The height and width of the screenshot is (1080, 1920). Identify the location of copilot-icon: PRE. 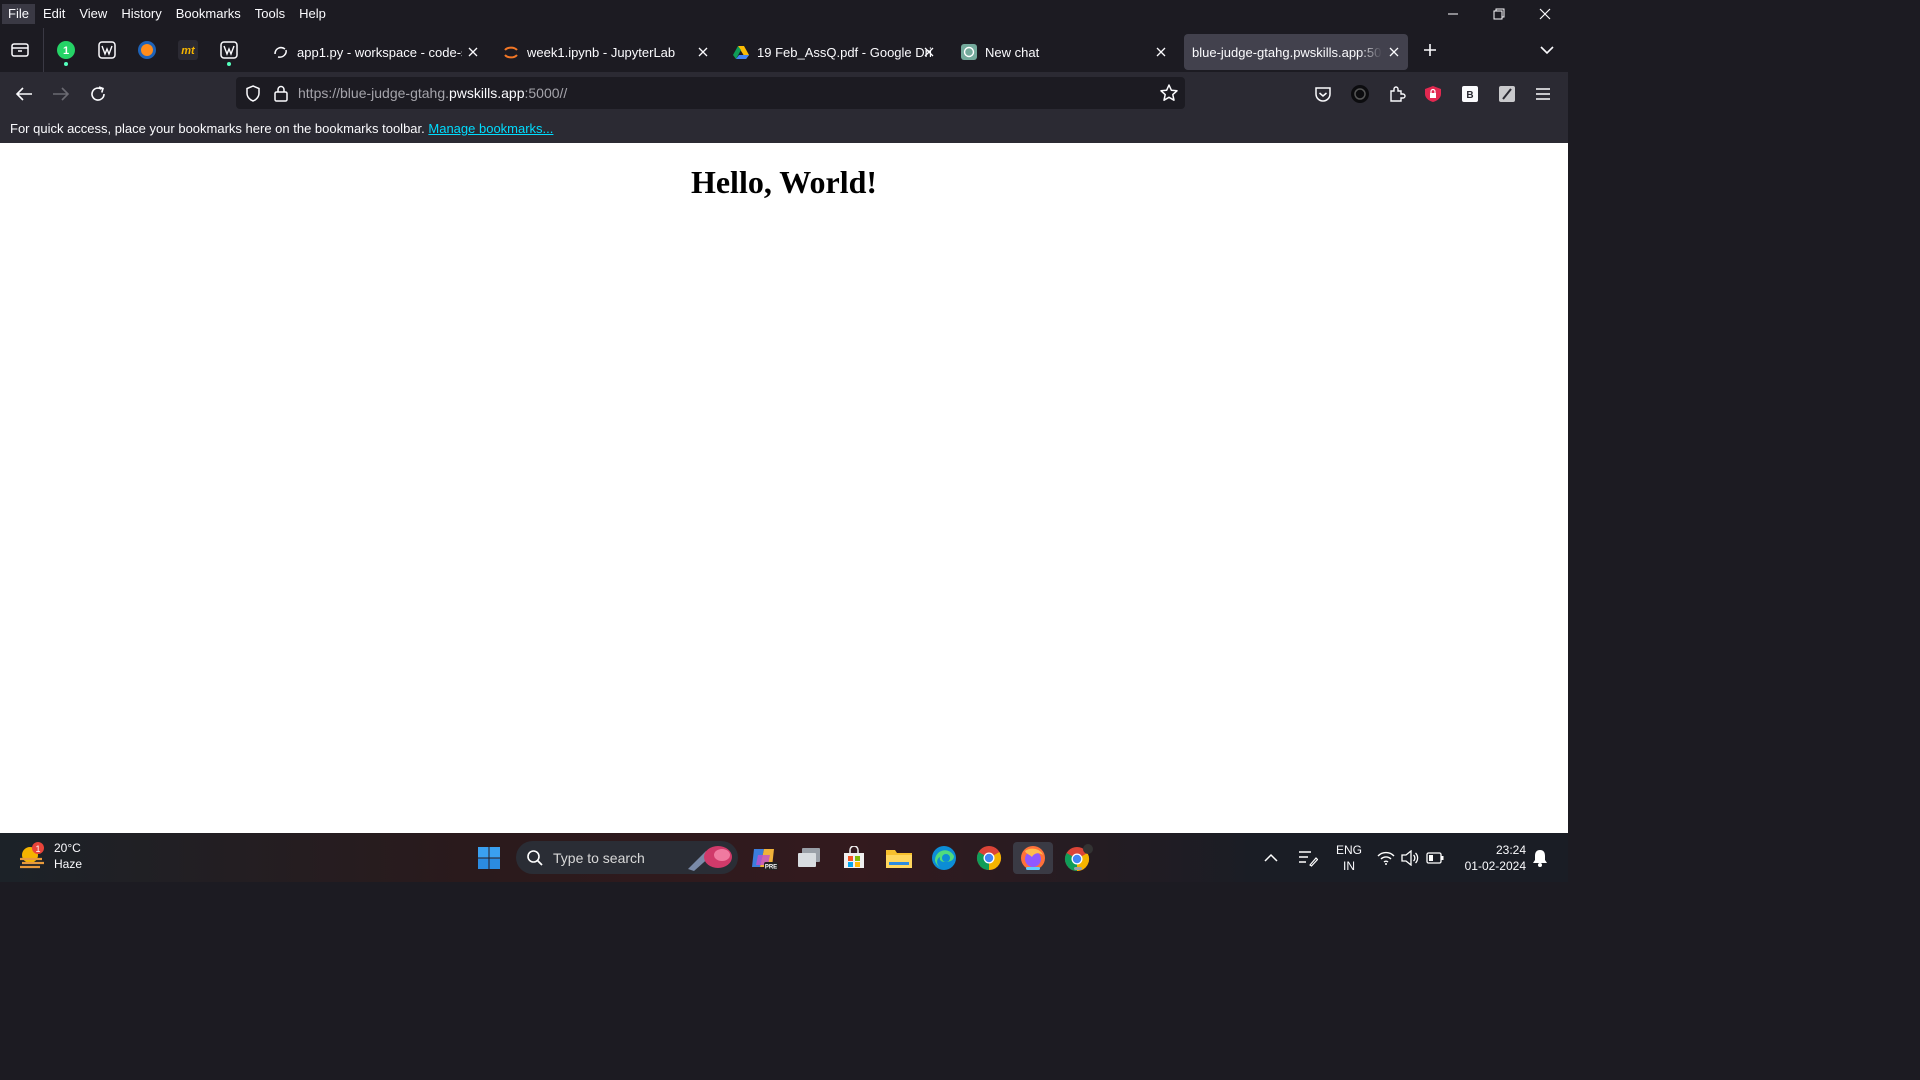
(765, 860).